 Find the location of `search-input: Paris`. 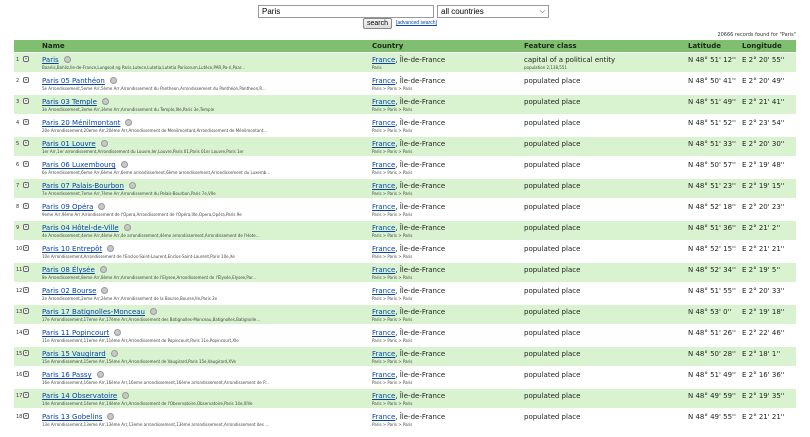

search-input: Paris is located at coordinates (346, 11).